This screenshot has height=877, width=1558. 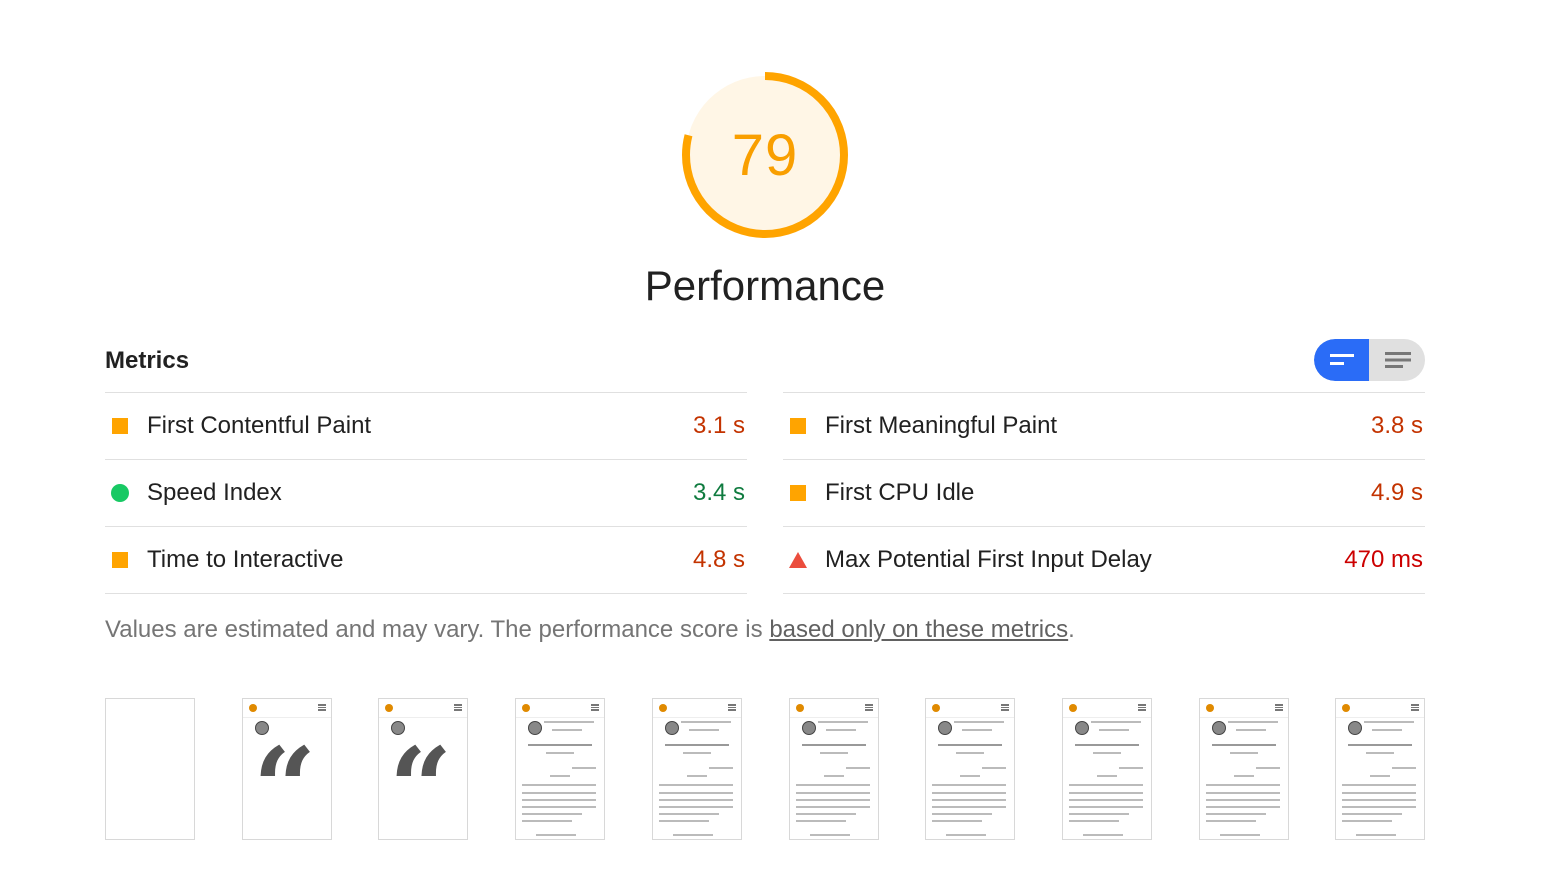 I want to click on metric-value: 3.1 s, so click(x=718, y=425).